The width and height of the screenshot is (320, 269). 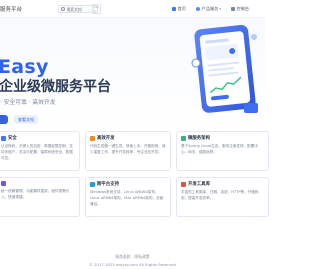 What do you see at coordinates (4, 119) in the screenshot?
I see `get-started-button` at bounding box center [4, 119].